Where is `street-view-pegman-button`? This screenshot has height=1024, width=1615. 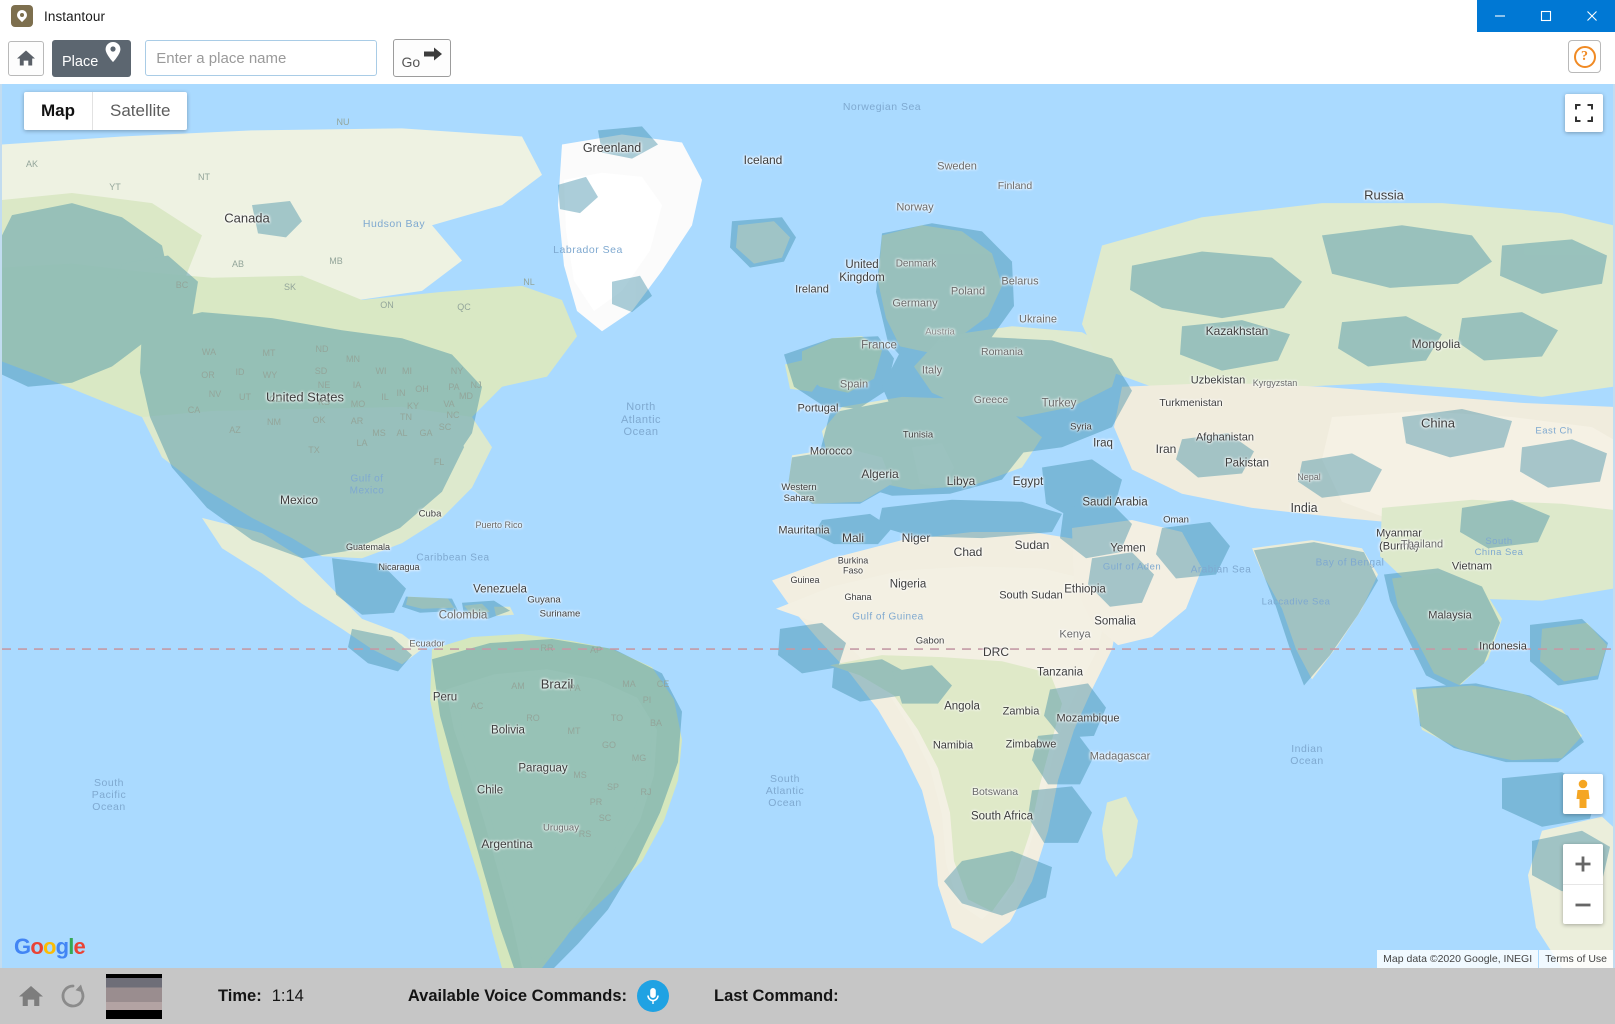 street-view-pegman-button is located at coordinates (1583, 794).